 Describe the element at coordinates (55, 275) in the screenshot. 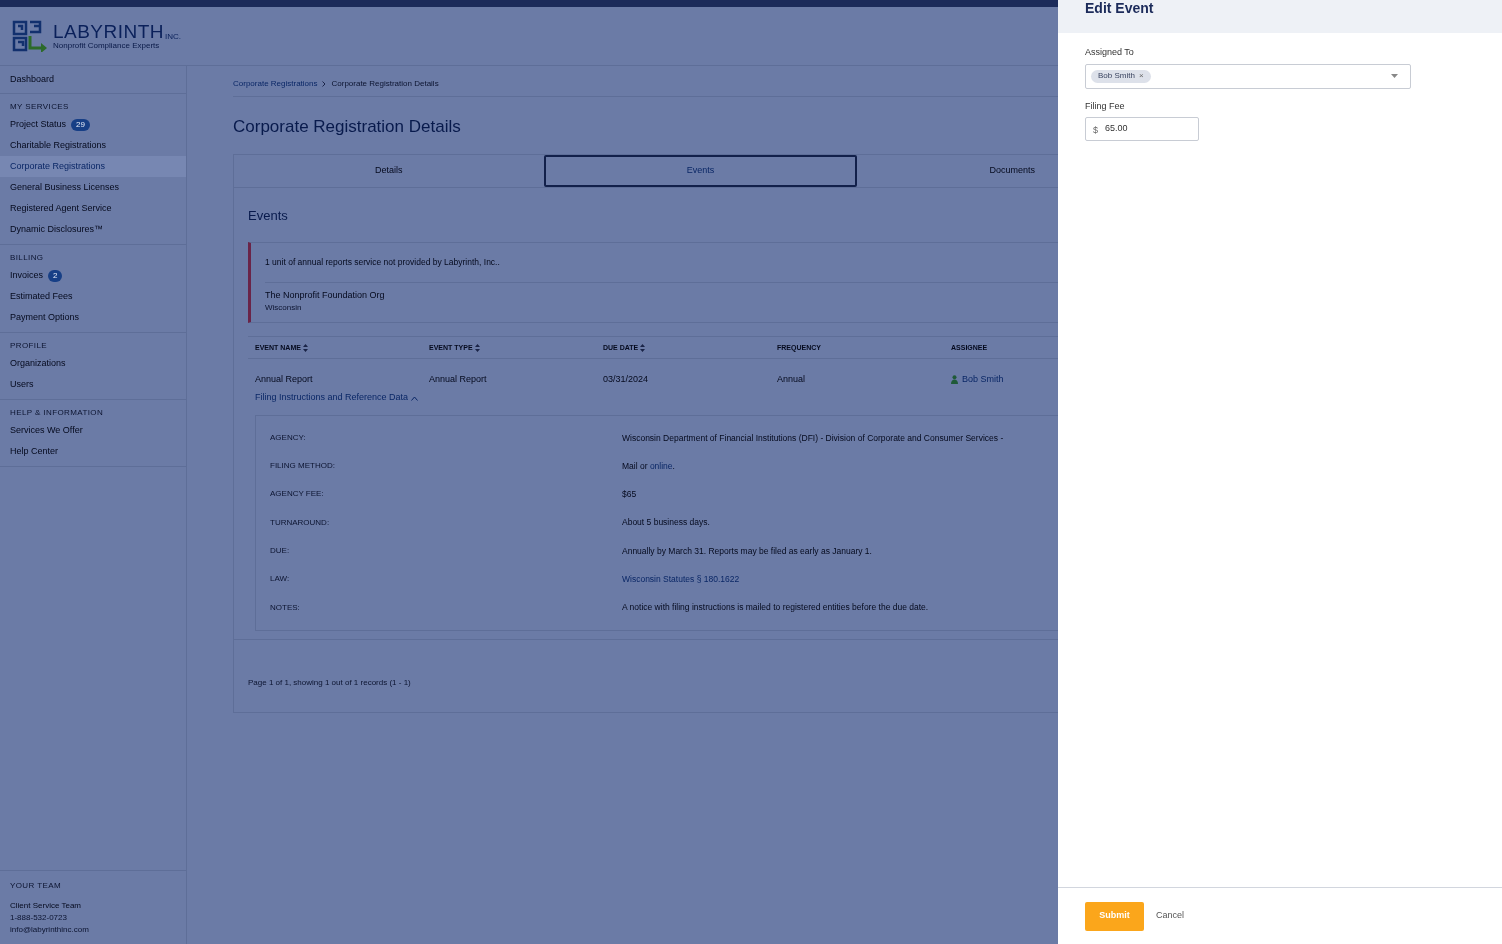

I see `count-badge: 2` at that location.